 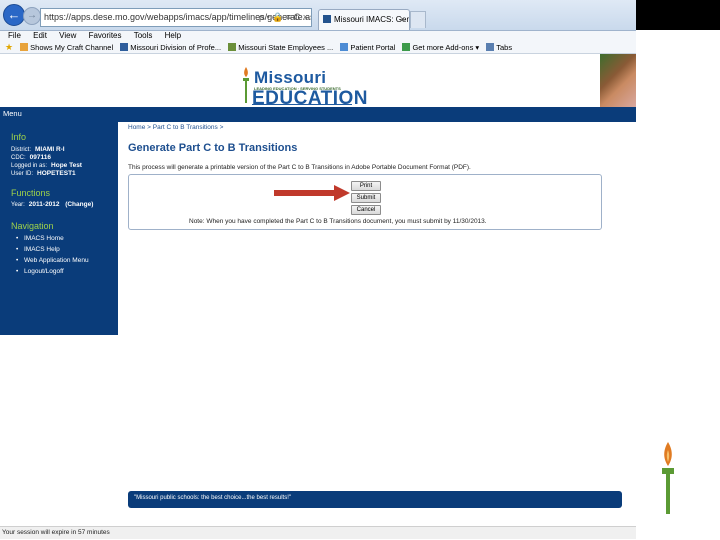 I want to click on nav-link-imacs-home: IMACS Home, so click(x=40, y=238).